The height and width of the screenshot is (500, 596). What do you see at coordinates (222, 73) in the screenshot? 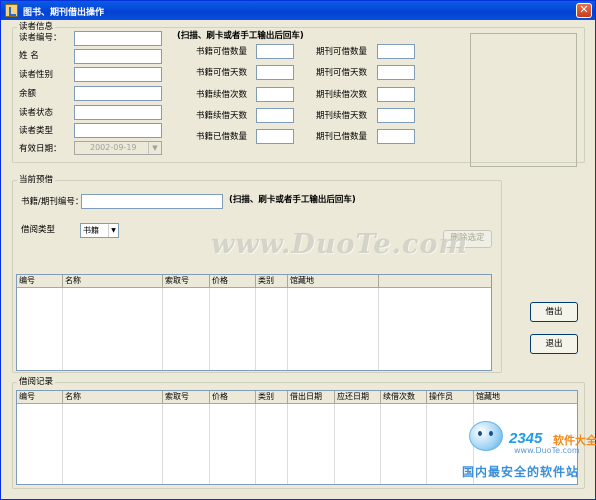
I see `book-borrowable-days-label: 书籍可借天数` at bounding box center [222, 73].